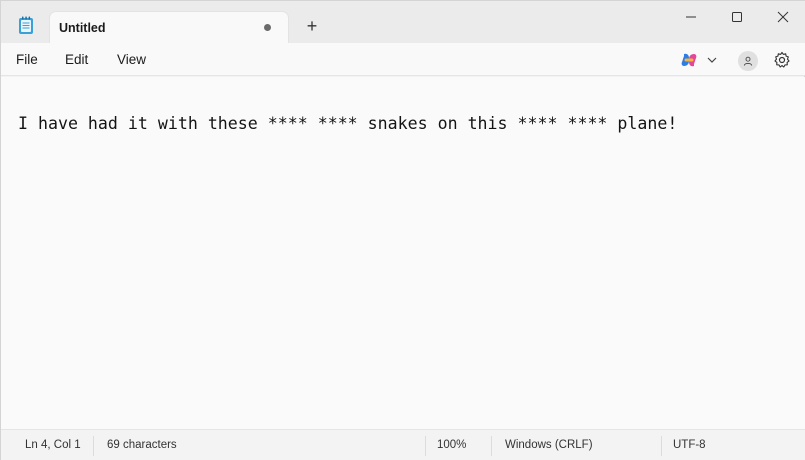 The height and width of the screenshot is (460, 805). I want to click on encoding: UTF-8, so click(689, 445).